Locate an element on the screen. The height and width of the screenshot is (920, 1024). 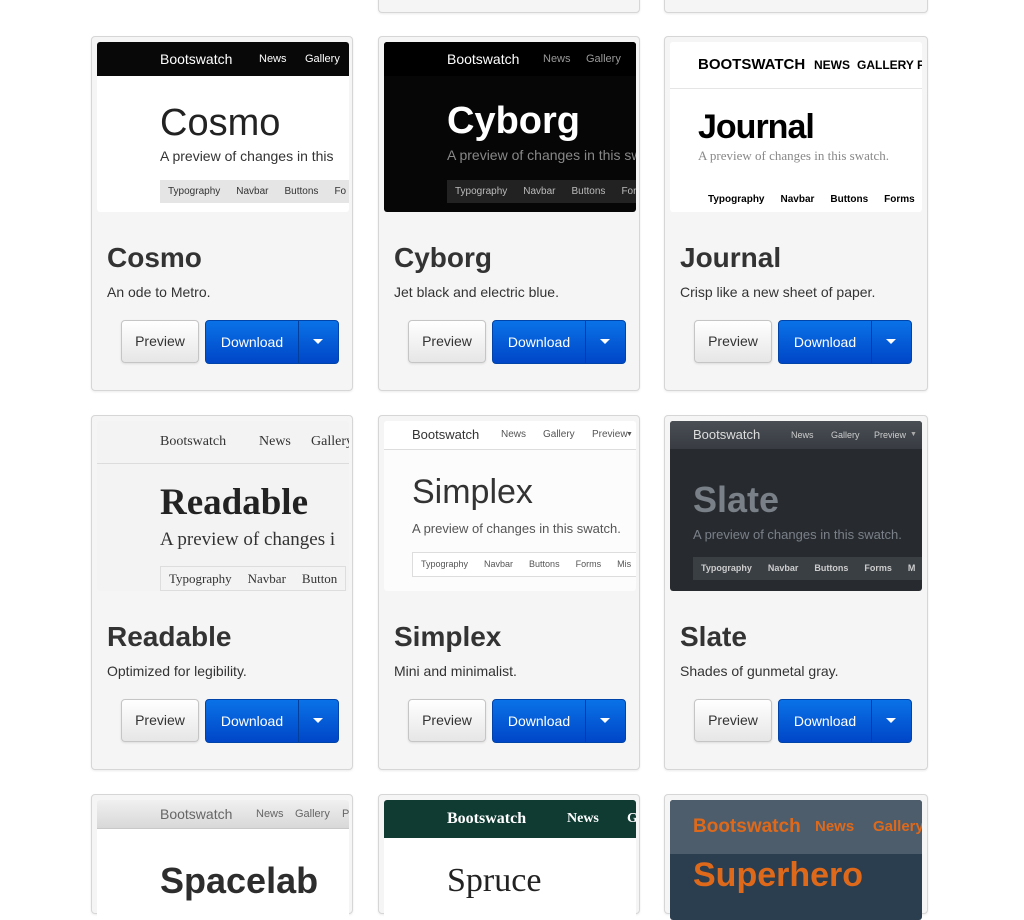
preview-subheading: A preview of changes i is located at coordinates (248, 539).